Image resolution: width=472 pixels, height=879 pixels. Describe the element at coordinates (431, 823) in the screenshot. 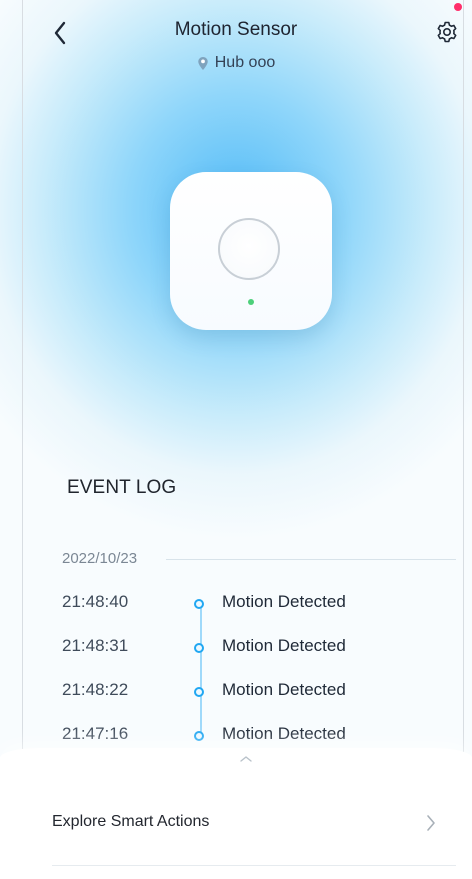

I see `chevron-right-icon` at that location.